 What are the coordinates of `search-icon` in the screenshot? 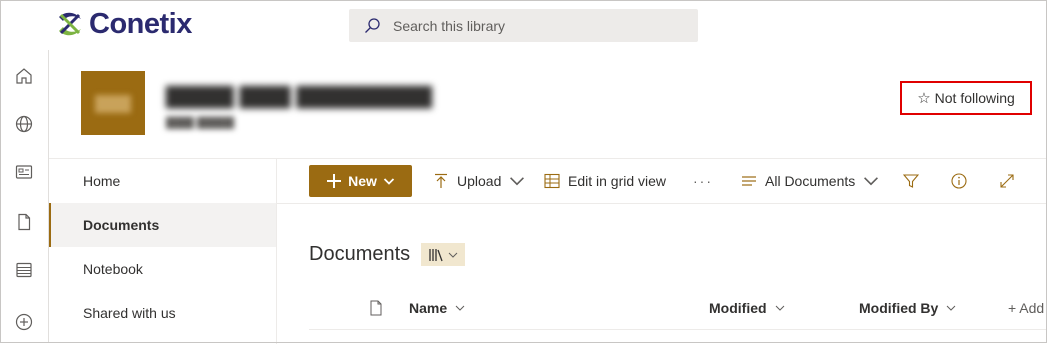 It's located at (372, 25).